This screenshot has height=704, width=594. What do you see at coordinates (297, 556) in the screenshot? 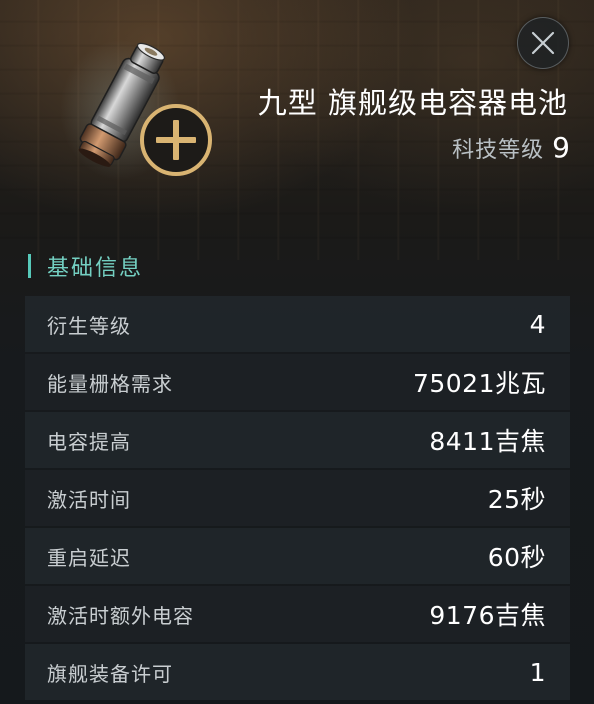
I see `attribute-row: 重启延迟 60秒` at bounding box center [297, 556].